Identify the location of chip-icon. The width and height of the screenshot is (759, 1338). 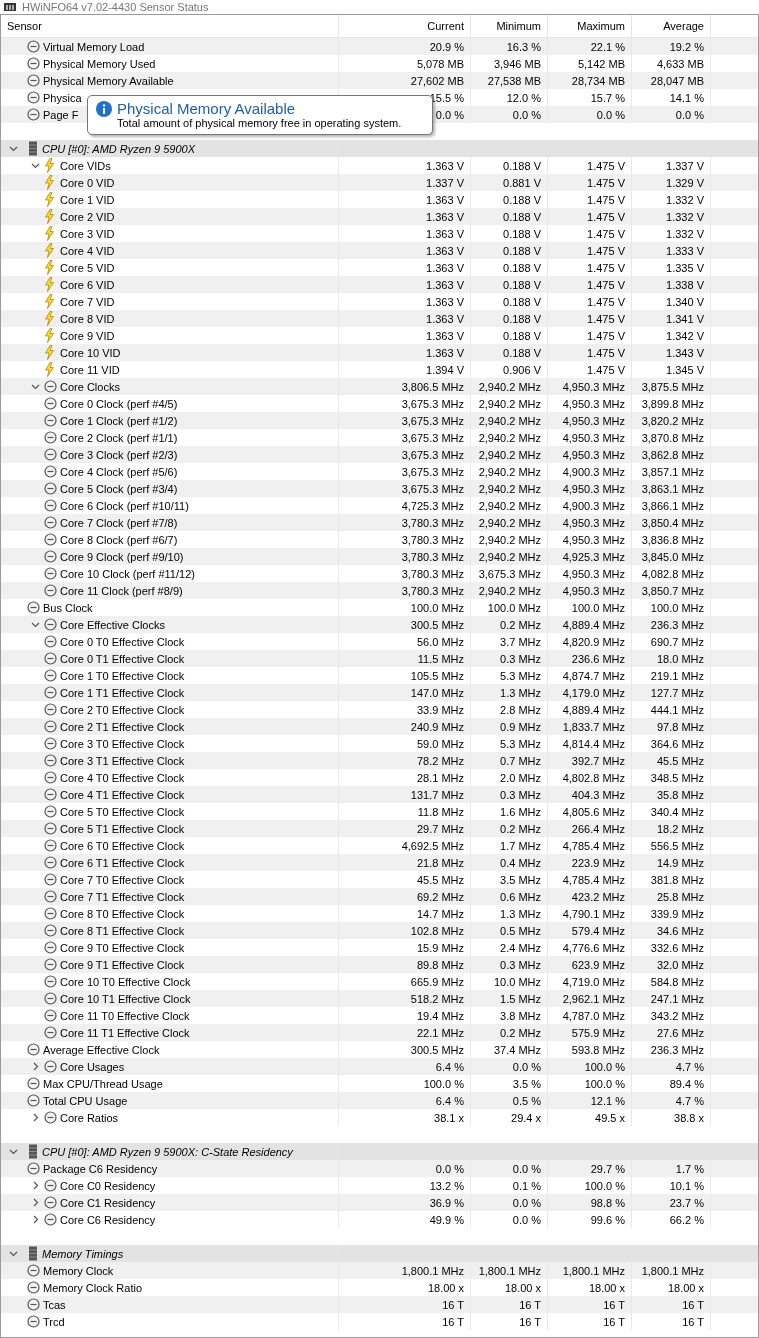
(33, 148).